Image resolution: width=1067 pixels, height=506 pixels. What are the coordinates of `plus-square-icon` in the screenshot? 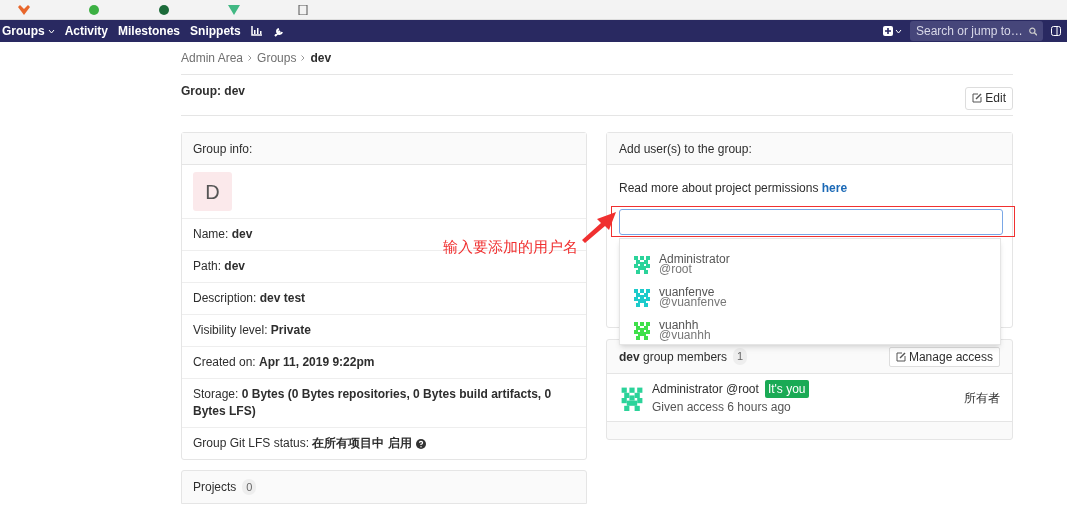 It's located at (888, 31).